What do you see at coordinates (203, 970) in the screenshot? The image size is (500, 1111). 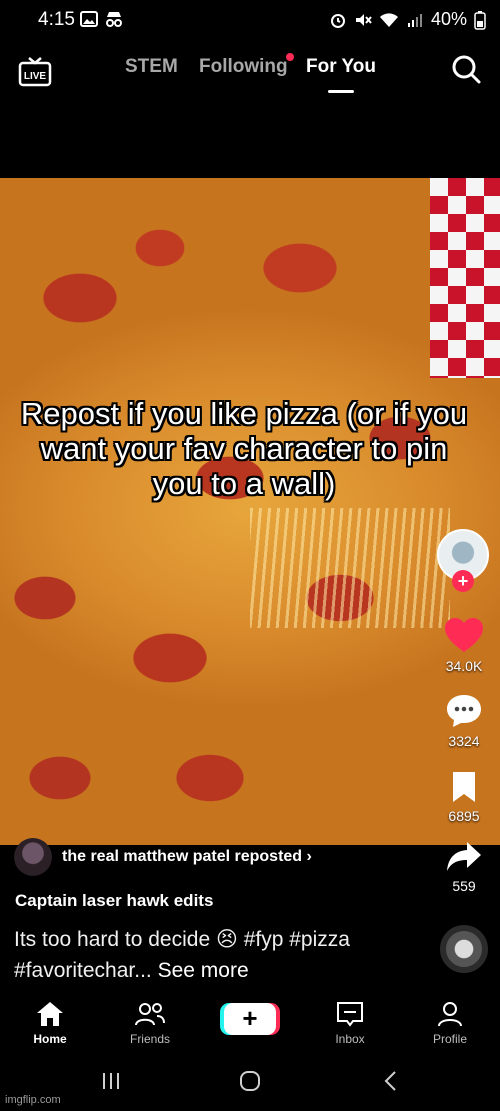 I see `see-more-link: See more` at bounding box center [203, 970].